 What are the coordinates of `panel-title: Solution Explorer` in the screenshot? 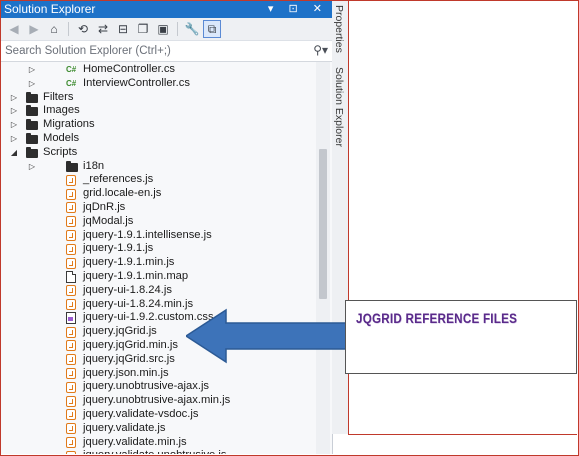 It's located at (50, 9).